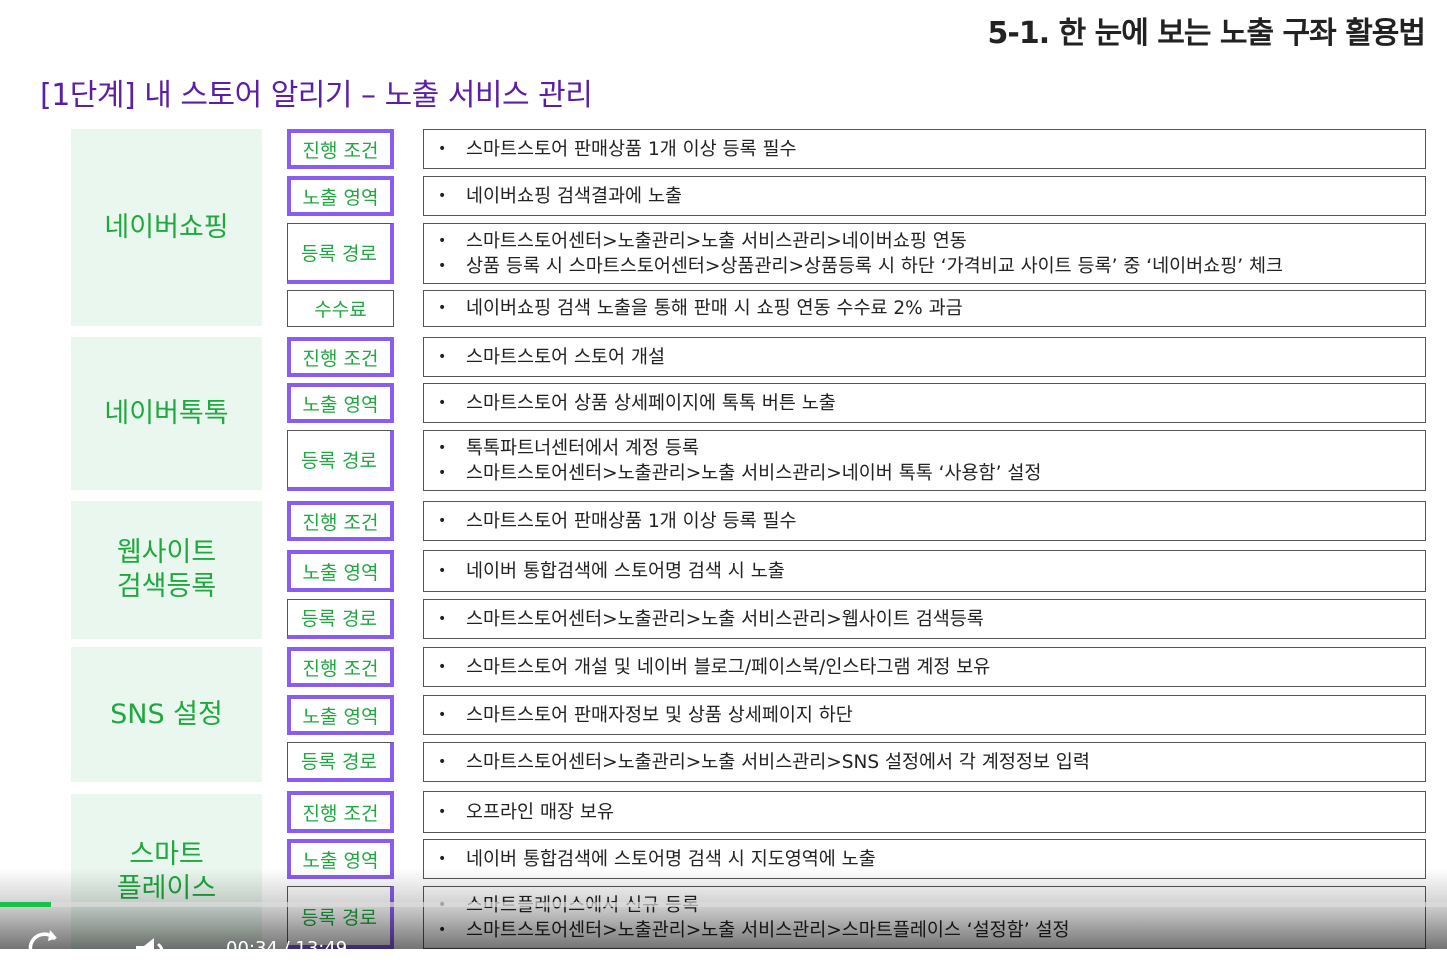 The image size is (1447, 966). Describe the element at coordinates (651, 403) in the screenshot. I see `bullet-text: 스마트스토어 상품 상세페이지에 톡톡 버튼 노출` at that location.